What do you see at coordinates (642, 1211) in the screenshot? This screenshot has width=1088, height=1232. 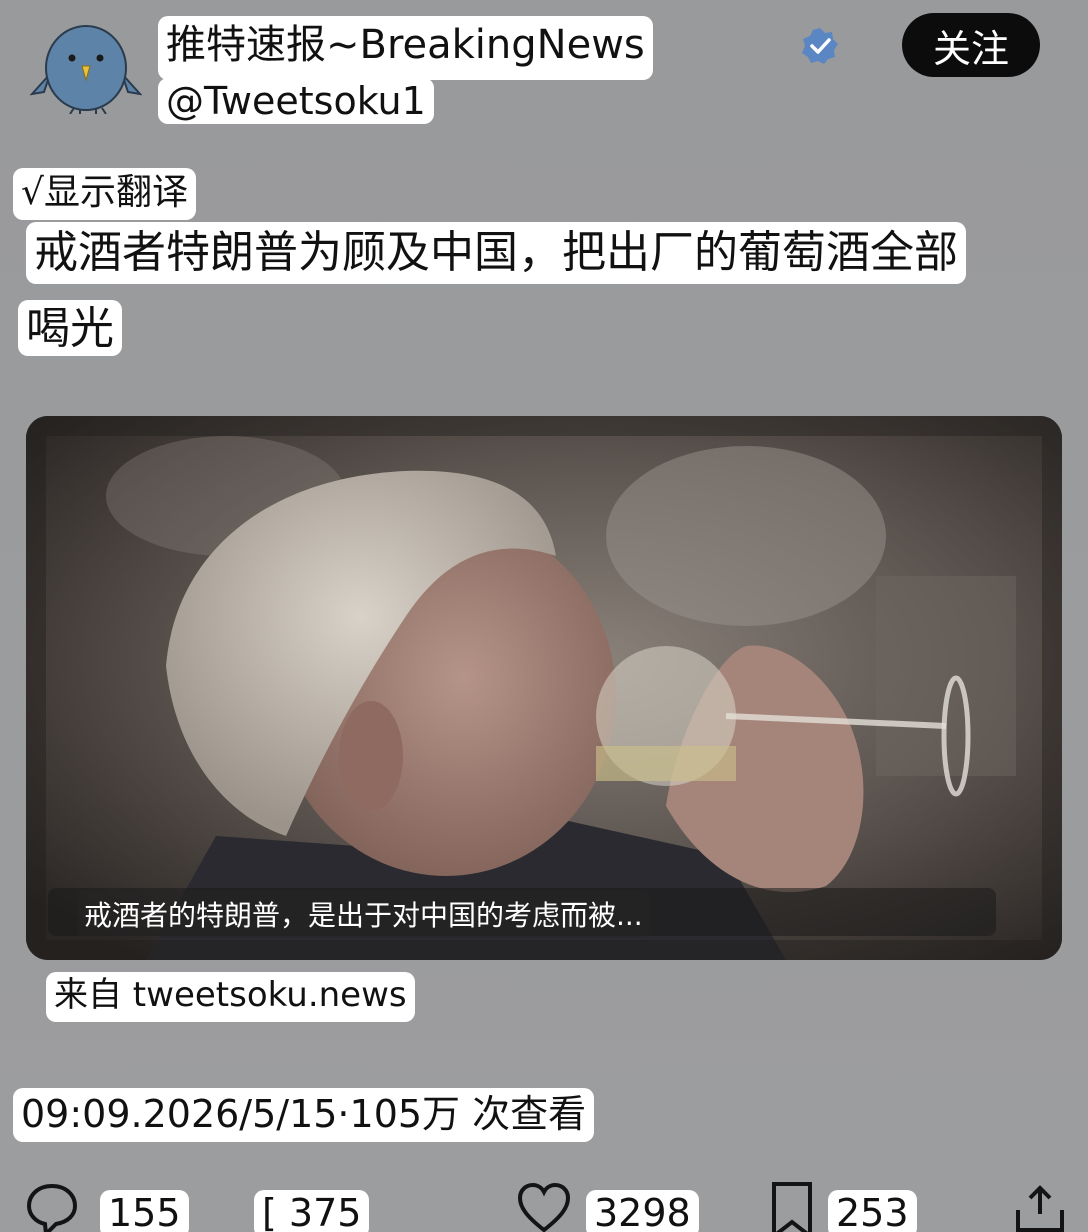 I see `like-count: 3298` at bounding box center [642, 1211].